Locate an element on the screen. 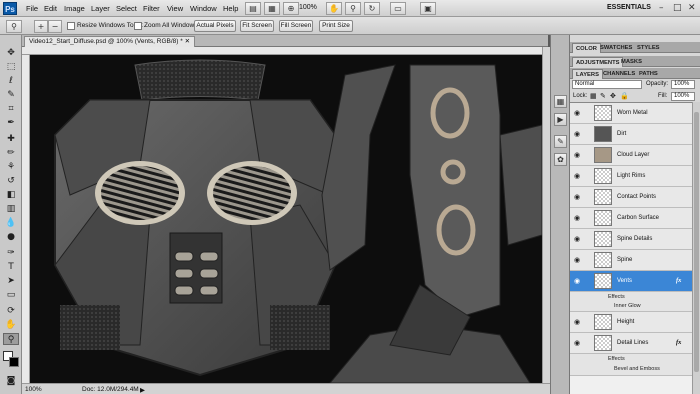 This screenshot has height=394, width=700. eraser-tool-icon: ◧ is located at coordinates (11, 195).